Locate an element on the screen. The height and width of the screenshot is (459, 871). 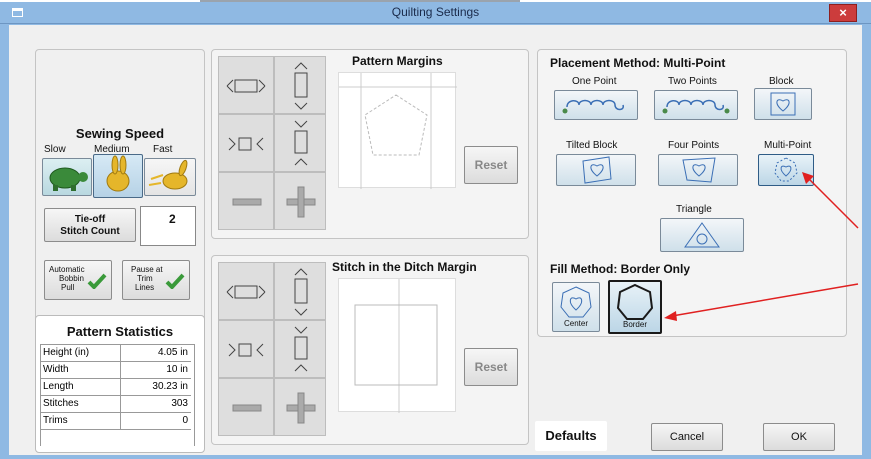
speed-slow-button is located at coordinates (67, 177).